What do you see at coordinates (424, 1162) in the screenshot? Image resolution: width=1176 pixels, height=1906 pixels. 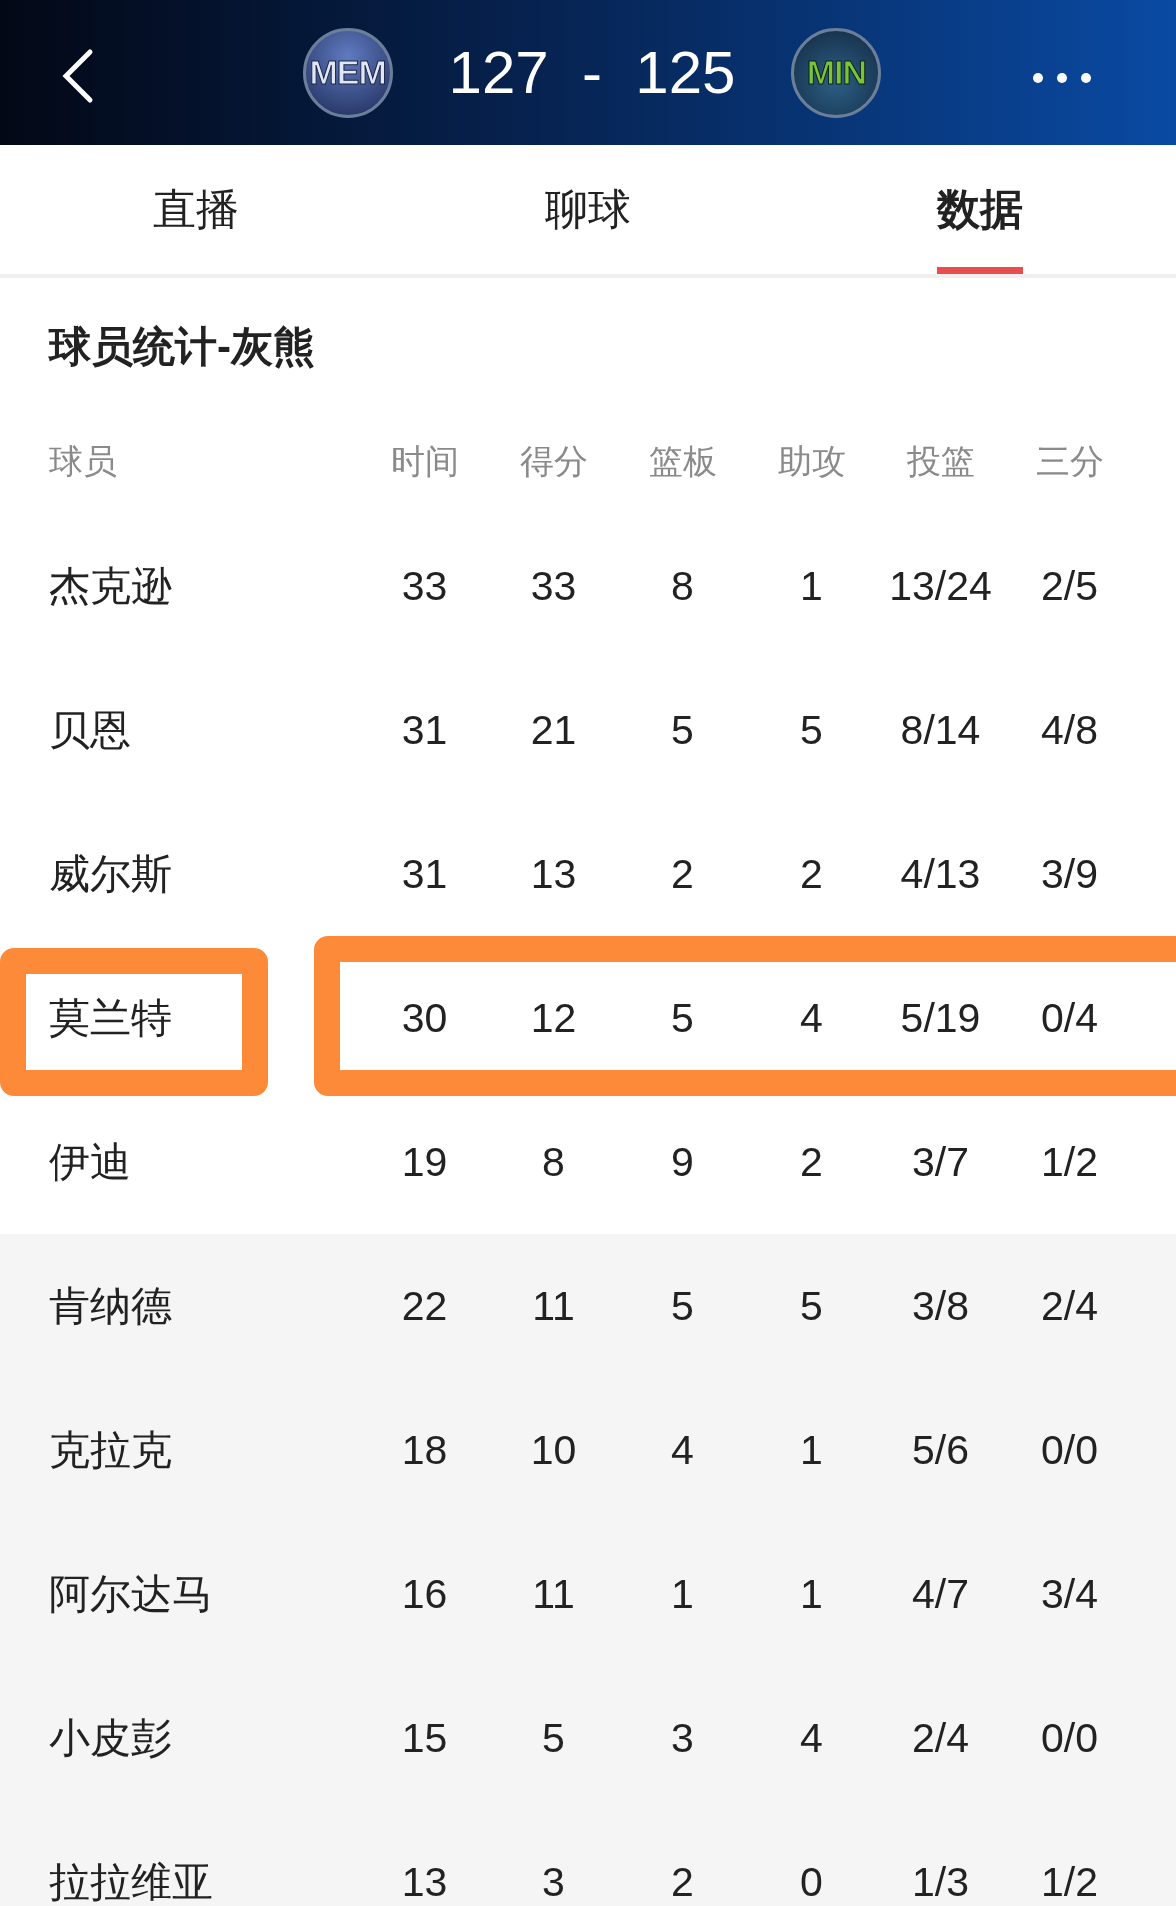 I see `table-cell-text: 19` at bounding box center [424, 1162].